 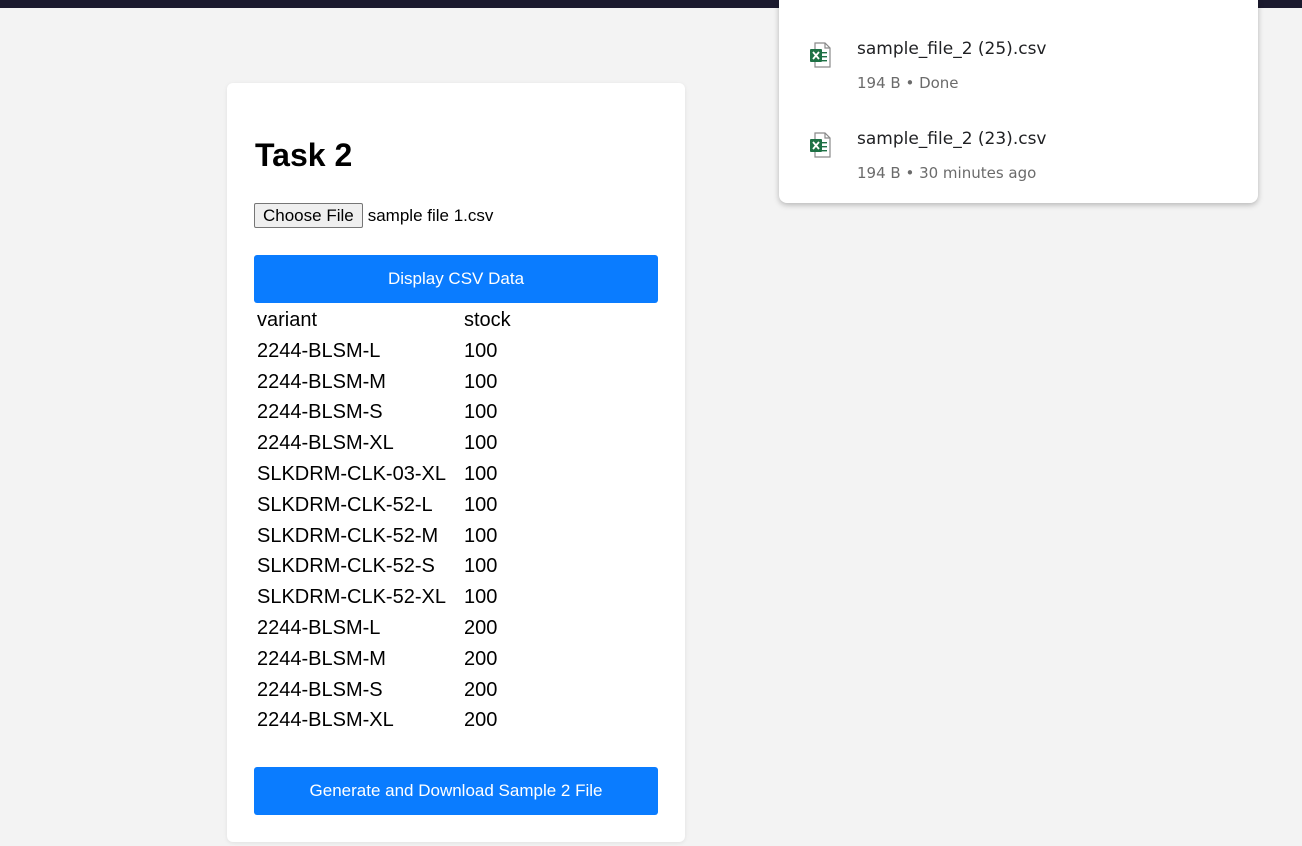 What do you see at coordinates (908, 83) in the screenshot?
I see `download-status: 194 B • Done` at bounding box center [908, 83].